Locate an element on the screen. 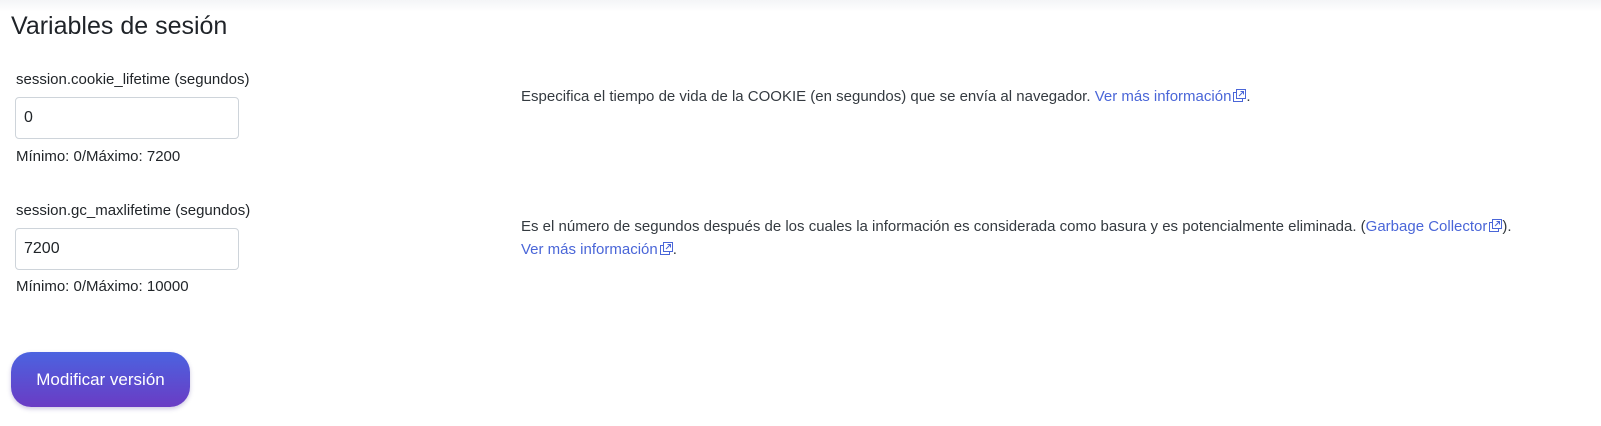  cookie-lifetime-hint: Mínimo: 0/Máximo: 7200 is located at coordinates (98, 156).